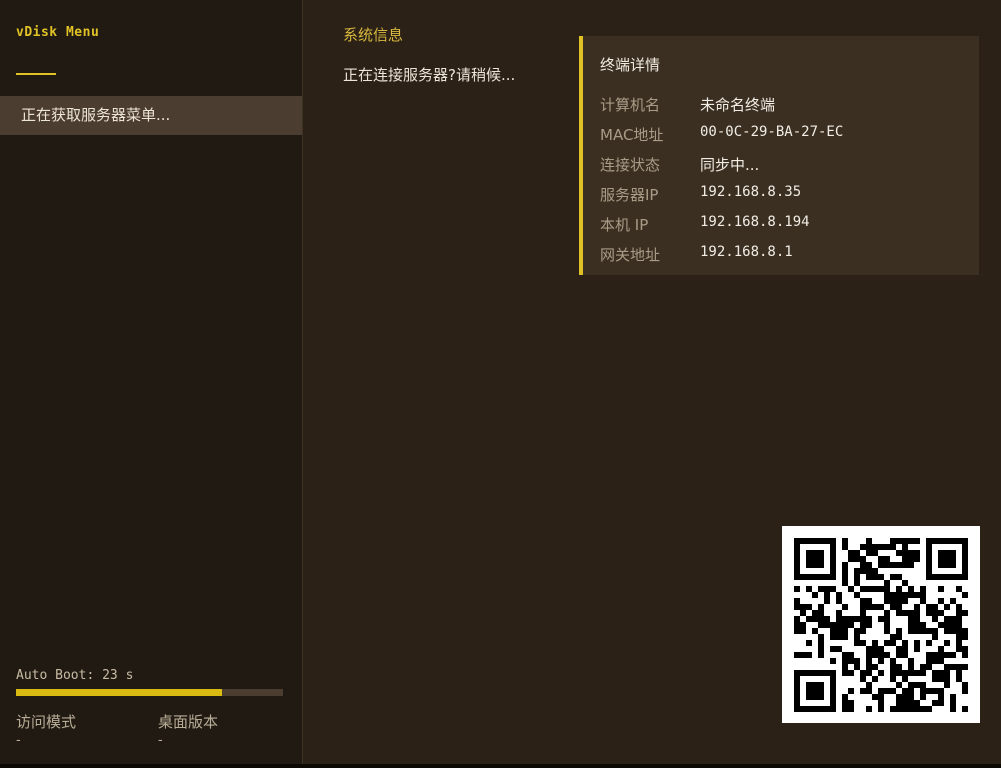 Image resolution: width=1001 pixels, height=768 pixels. What do you see at coordinates (881, 624) in the screenshot?
I see `qr-code-graphic` at bounding box center [881, 624].